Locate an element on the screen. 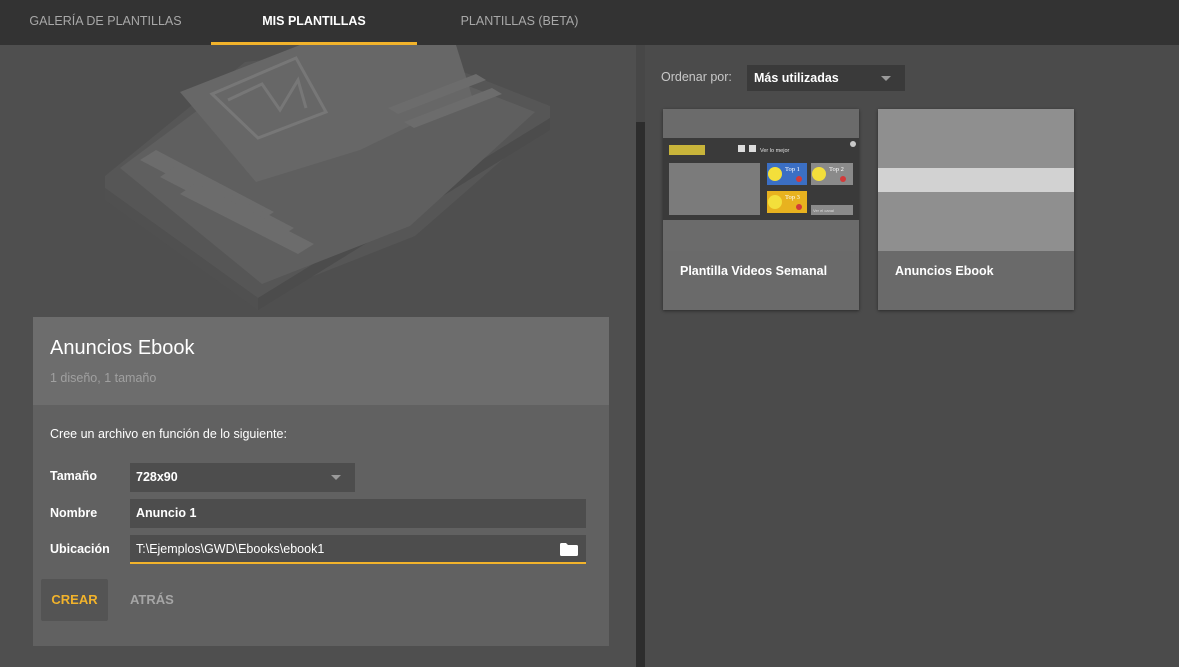 This screenshot has height=667, width=1179. name-input: Anuncio 1 is located at coordinates (358, 513).